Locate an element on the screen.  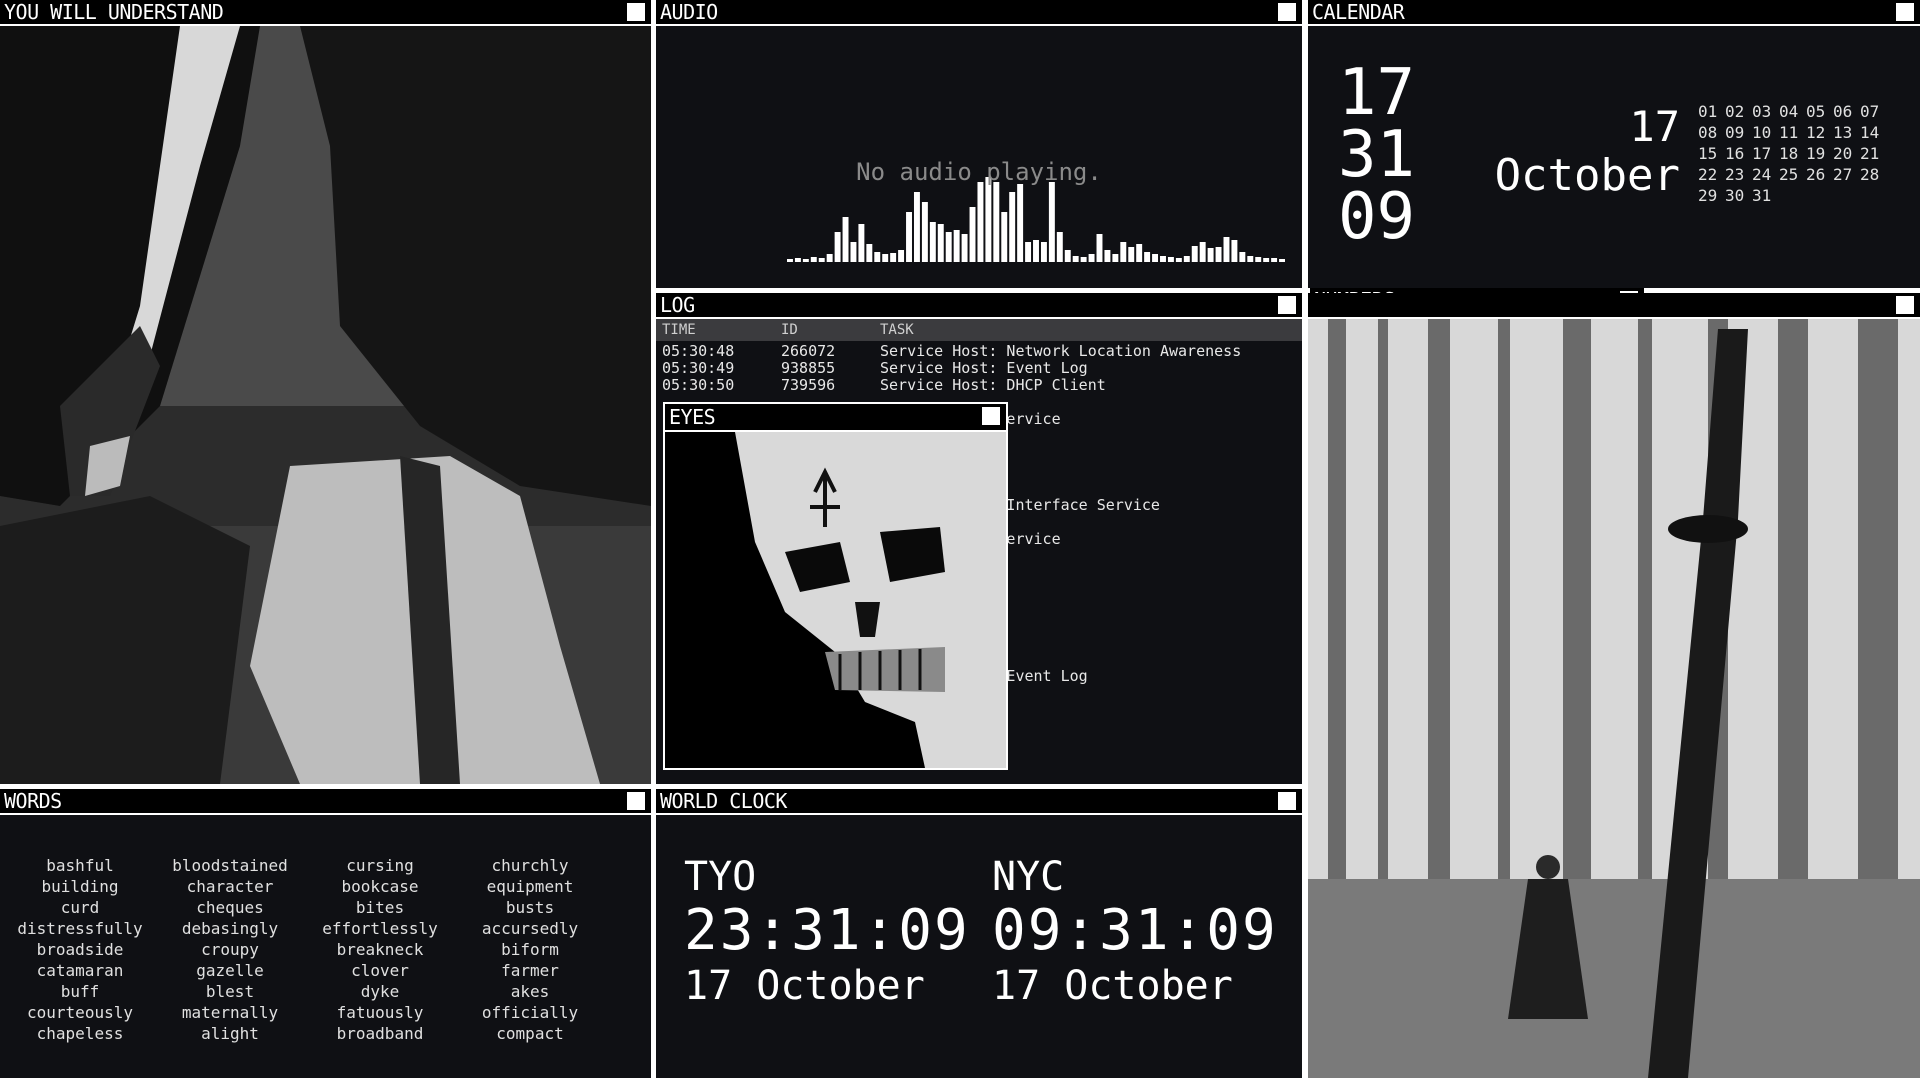
panel-title-bar: WORDS is located at coordinates (325, 802).